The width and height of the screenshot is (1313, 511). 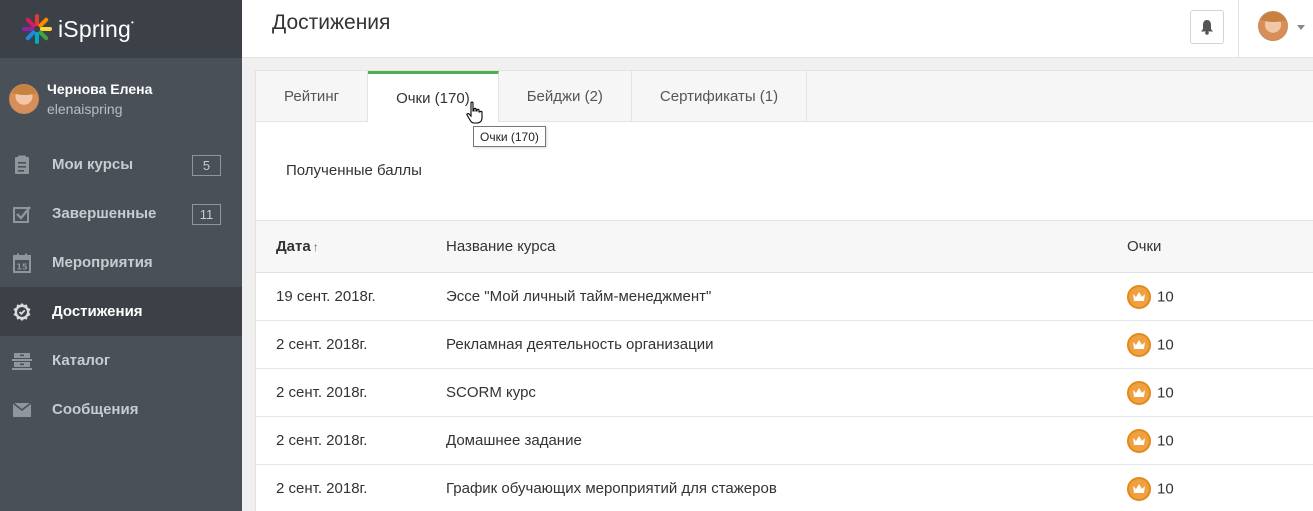 I want to click on tab-badges: Бейджи (2), so click(x=565, y=96).